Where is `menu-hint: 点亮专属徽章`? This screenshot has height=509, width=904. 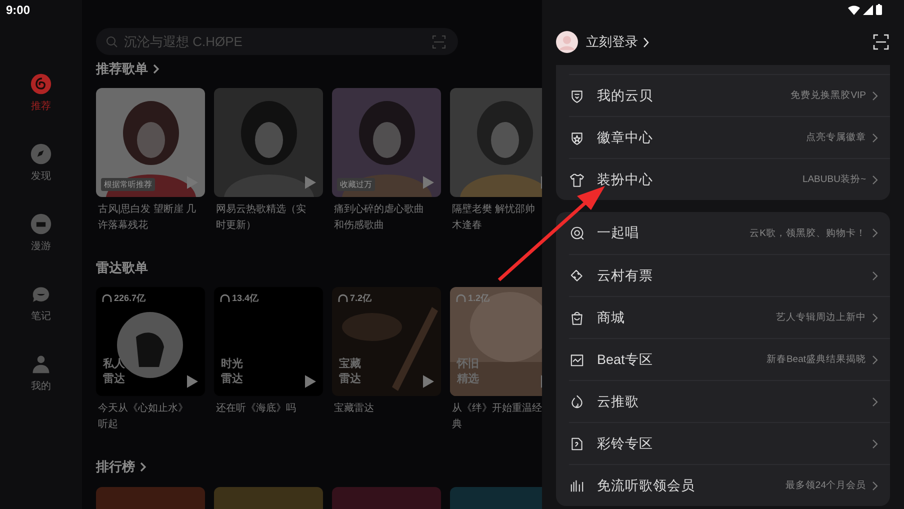 menu-hint: 点亮专属徽章 is located at coordinates (836, 137).